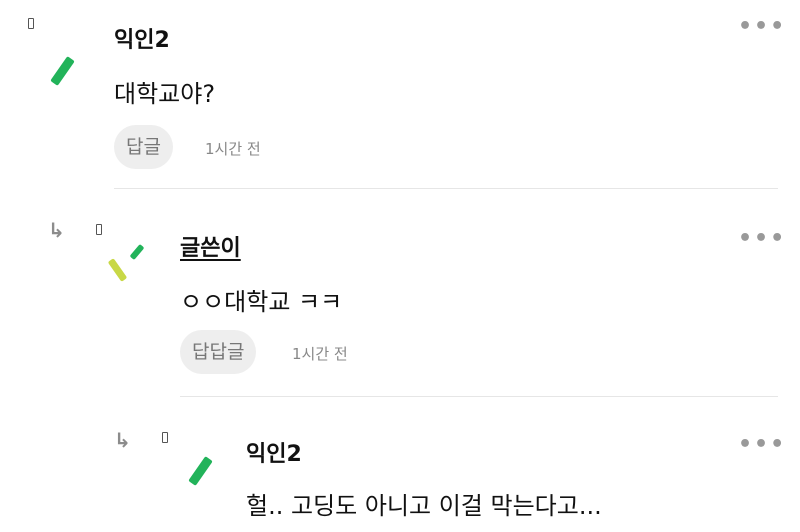 Image resolution: width=800 pixels, height=532 pixels. What do you see at coordinates (165, 94) in the screenshot?
I see `comment-text: 대학교야?` at bounding box center [165, 94].